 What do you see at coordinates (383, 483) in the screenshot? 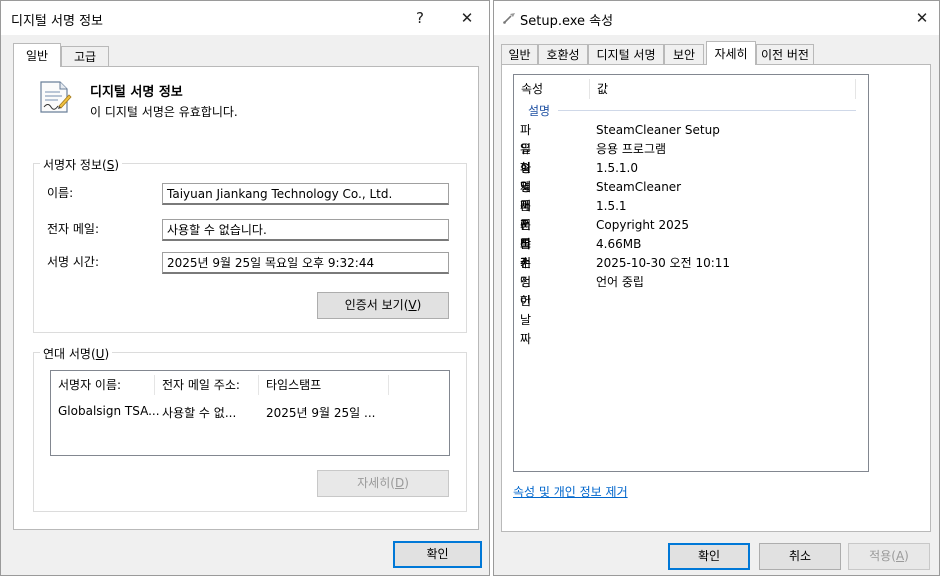
I see `details-button: 자세히(D)` at bounding box center [383, 483].